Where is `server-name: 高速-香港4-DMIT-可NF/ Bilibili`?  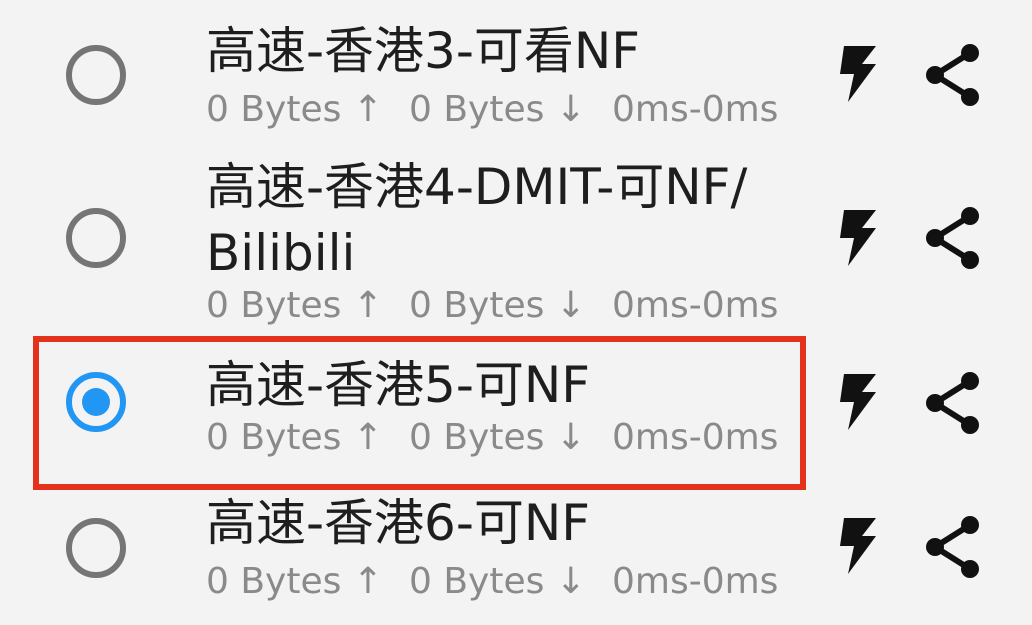 server-name: 高速-香港4-DMIT-可NF/ Bilibili is located at coordinates (477, 220).